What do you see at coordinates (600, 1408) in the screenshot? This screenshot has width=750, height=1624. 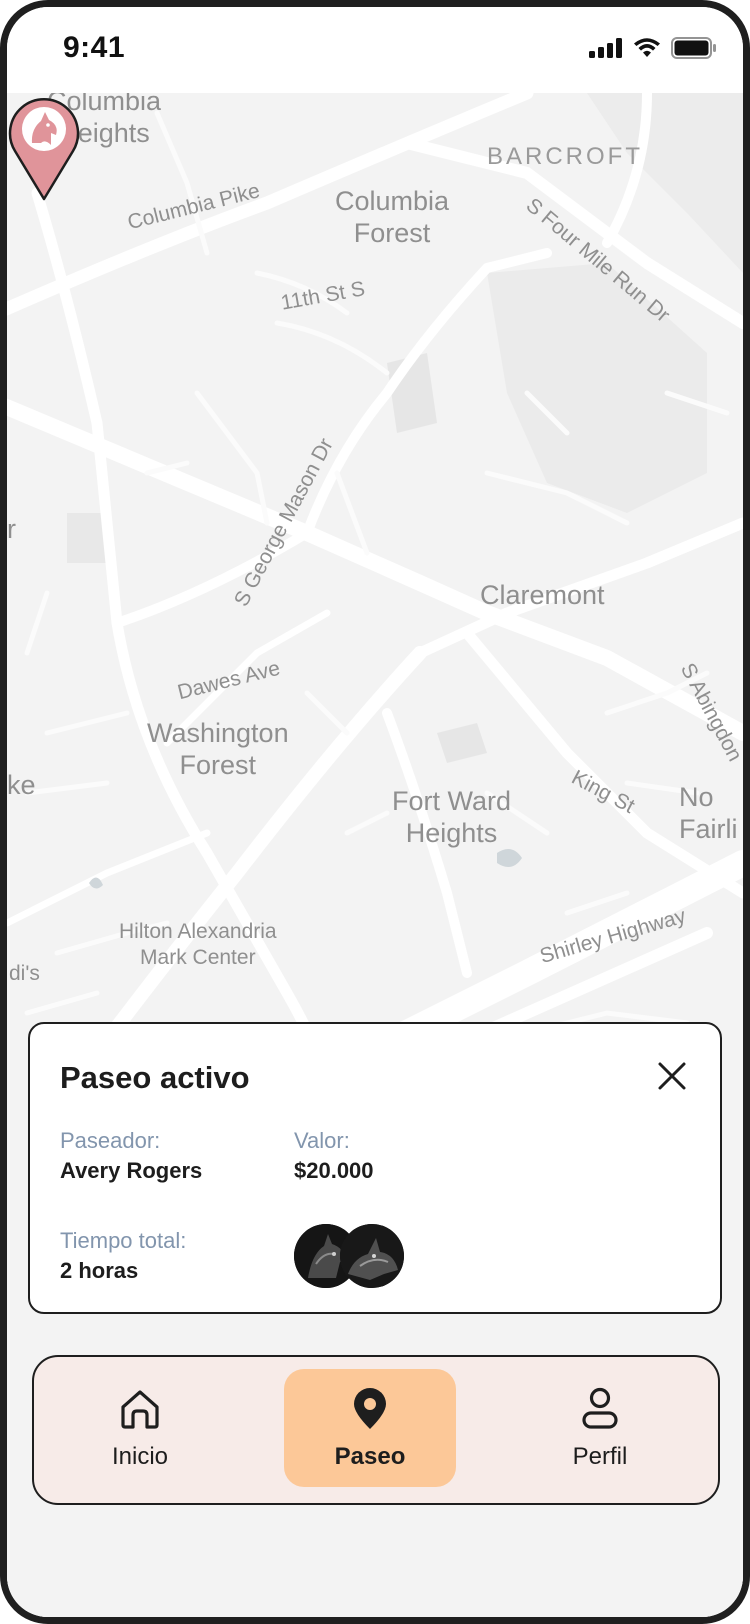 I see `user-icon` at bounding box center [600, 1408].